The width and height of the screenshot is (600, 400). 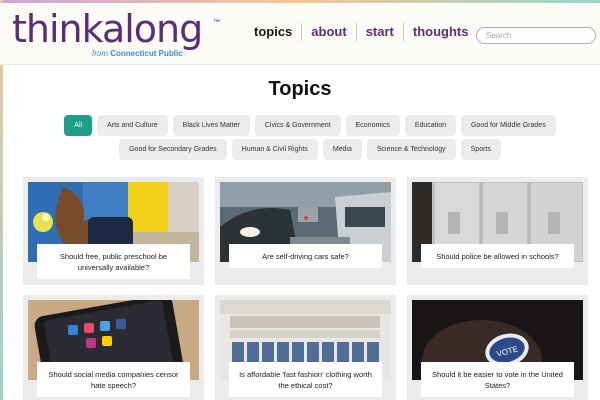 What do you see at coordinates (430, 125) in the screenshot?
I see `filter-education: Education` at bounding box center [430, 125].